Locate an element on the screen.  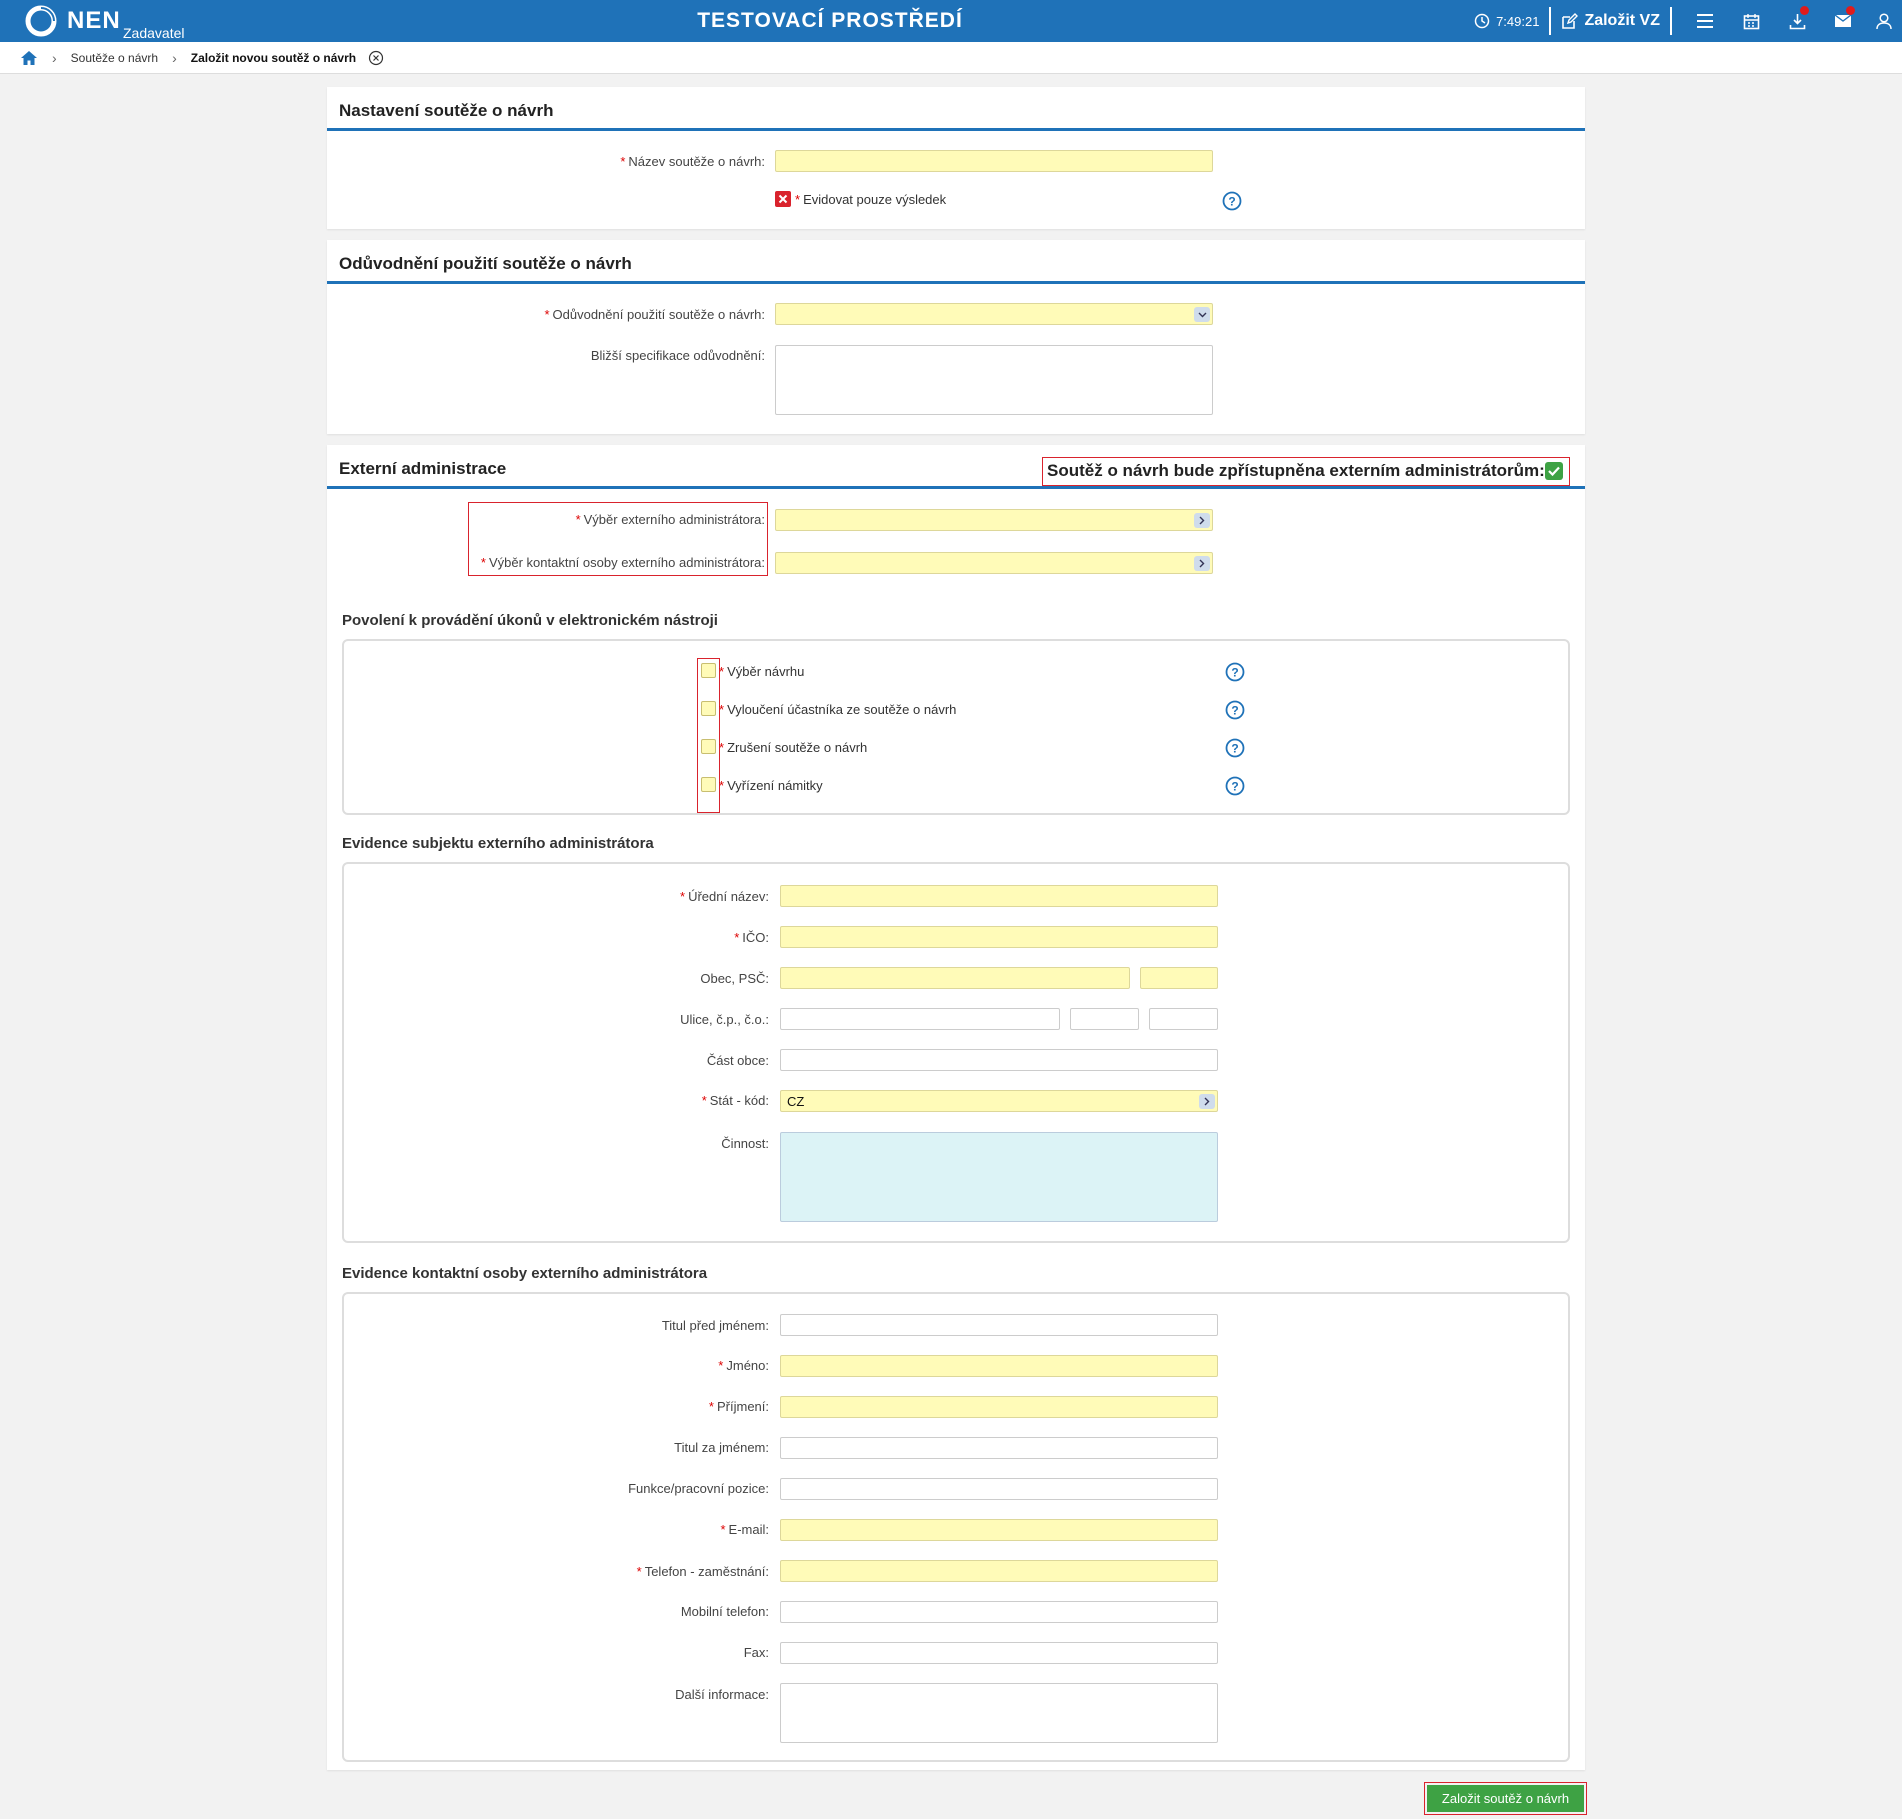
competition-name-input is located at coordinates (994, 161).